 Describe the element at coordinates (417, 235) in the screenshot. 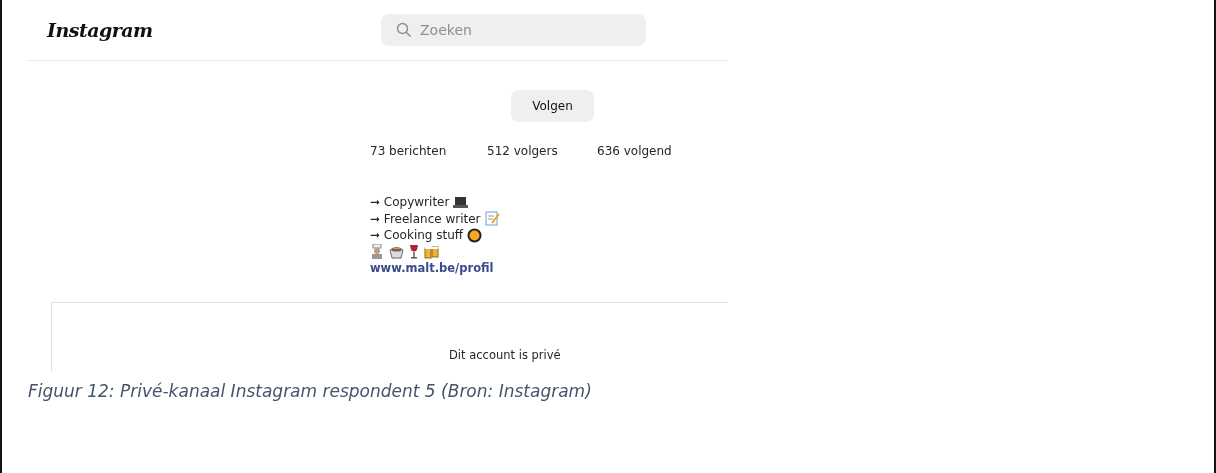

I see `bio-line: ➞ Cooking stuff` at that location.